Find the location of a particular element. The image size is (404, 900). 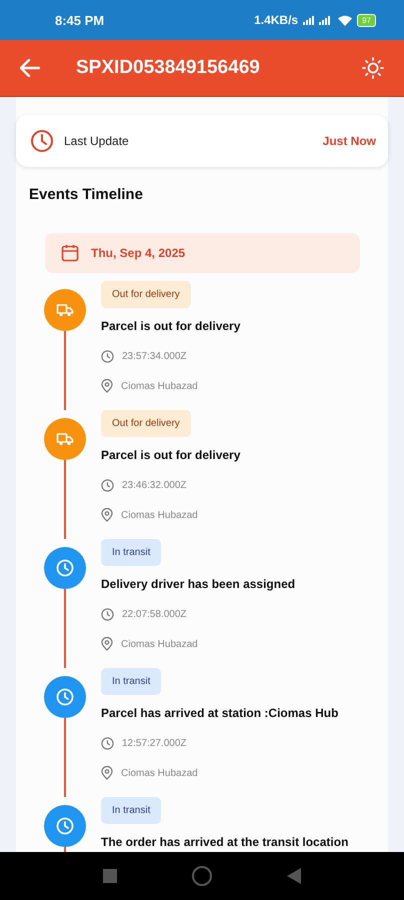

event-time: 12:57:27.000Z is located at coordinates (154, 743).